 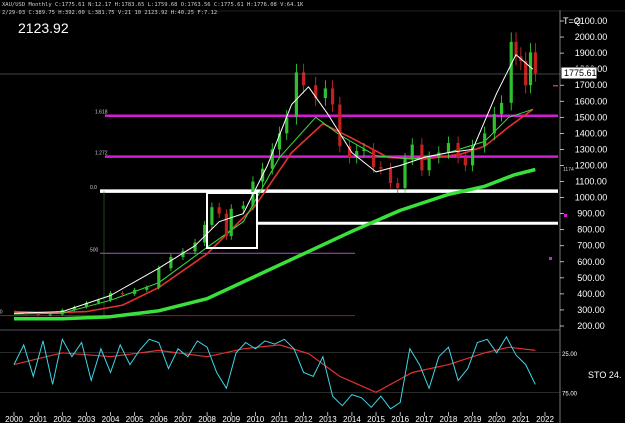 What do you see at coordinates (449, 419) in the screenshot?
I see `x-tick-label: 2018` at bounding box center [449, 419].